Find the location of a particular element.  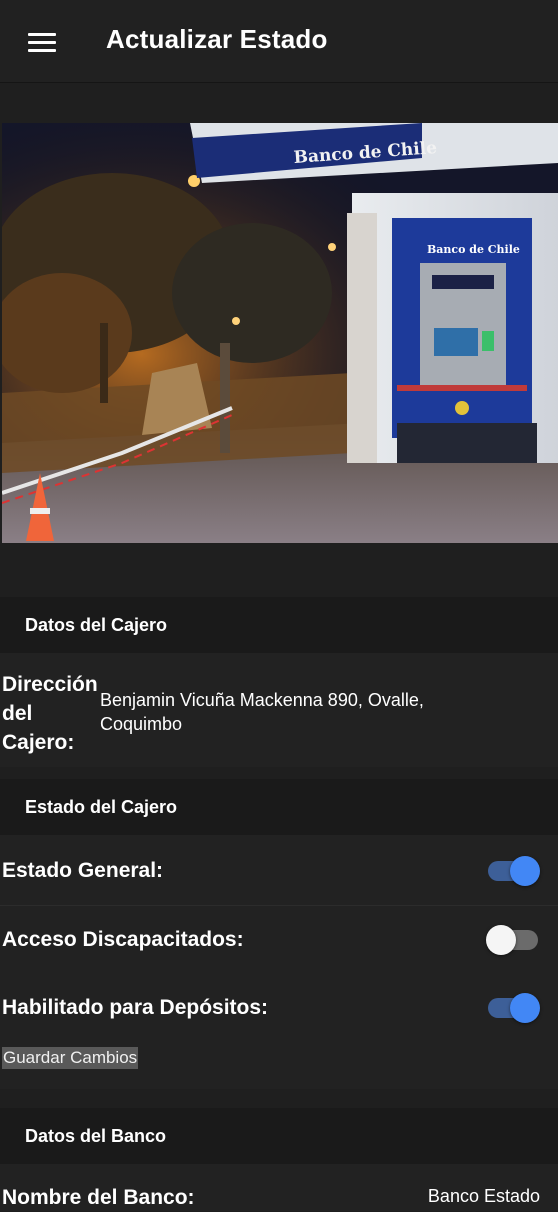

address-label: Dirección del Cajero: is located at coordinates (50, 713).